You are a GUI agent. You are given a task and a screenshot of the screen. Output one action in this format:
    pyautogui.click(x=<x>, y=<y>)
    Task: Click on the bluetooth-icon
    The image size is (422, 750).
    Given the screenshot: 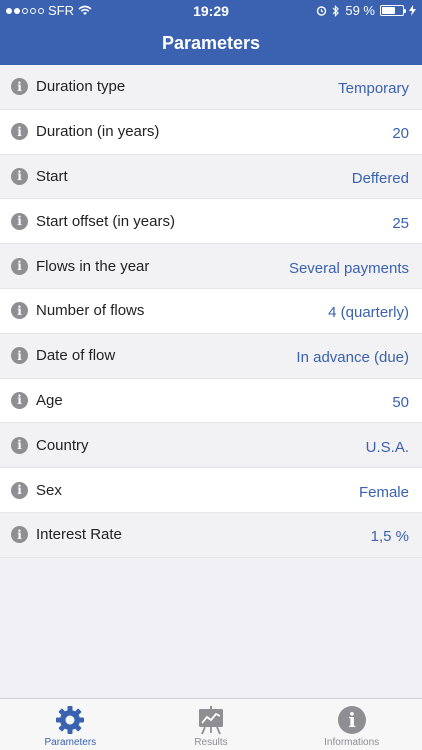 What is the action you would take?
    pyautogui.click(x=336, y=10)
    